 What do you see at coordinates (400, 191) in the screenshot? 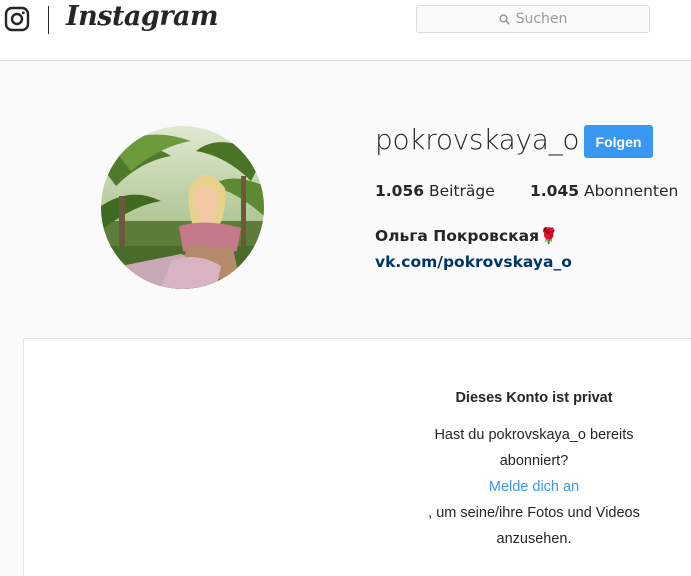
I see `posts-count: 1.056` at bounding box center [400, 191].